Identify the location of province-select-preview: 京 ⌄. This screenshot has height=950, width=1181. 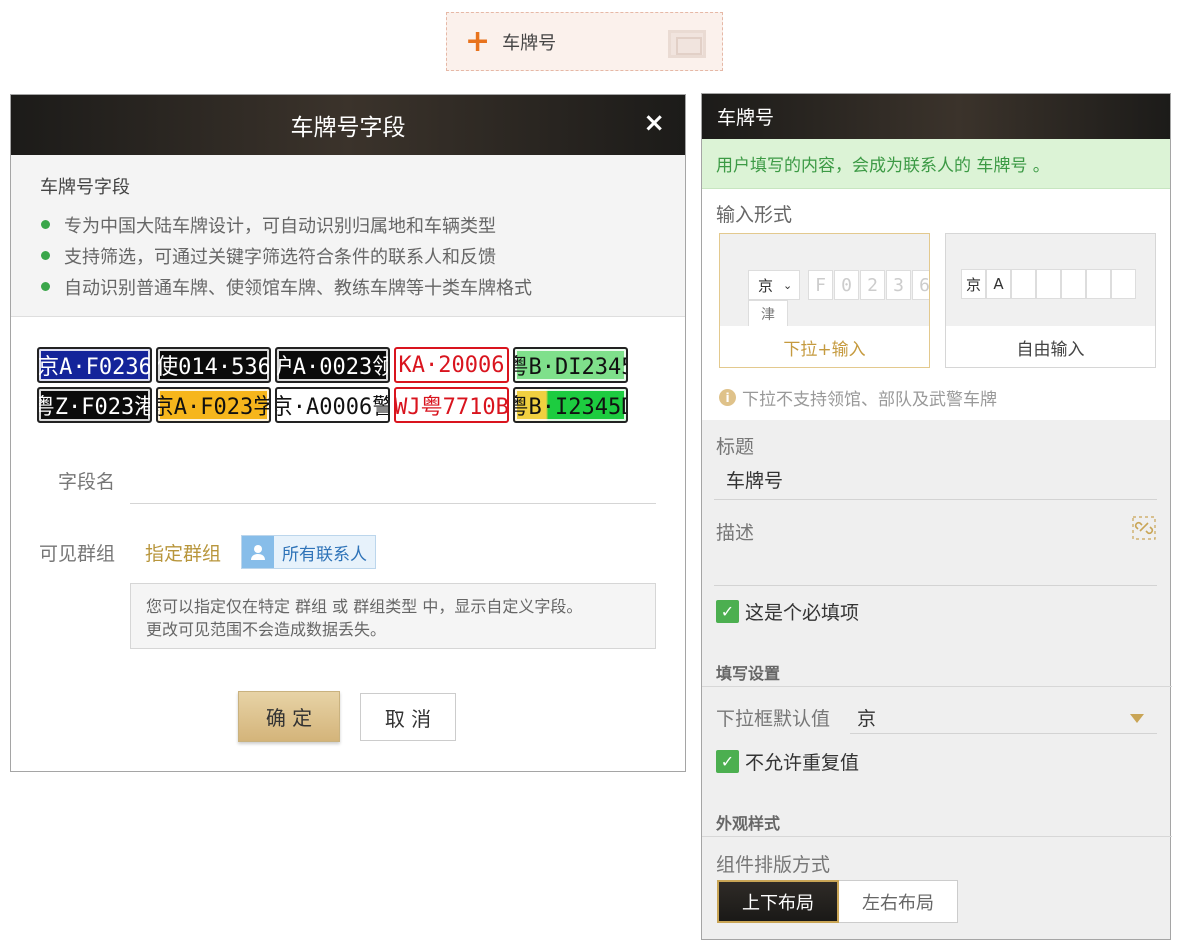
(774, 285).